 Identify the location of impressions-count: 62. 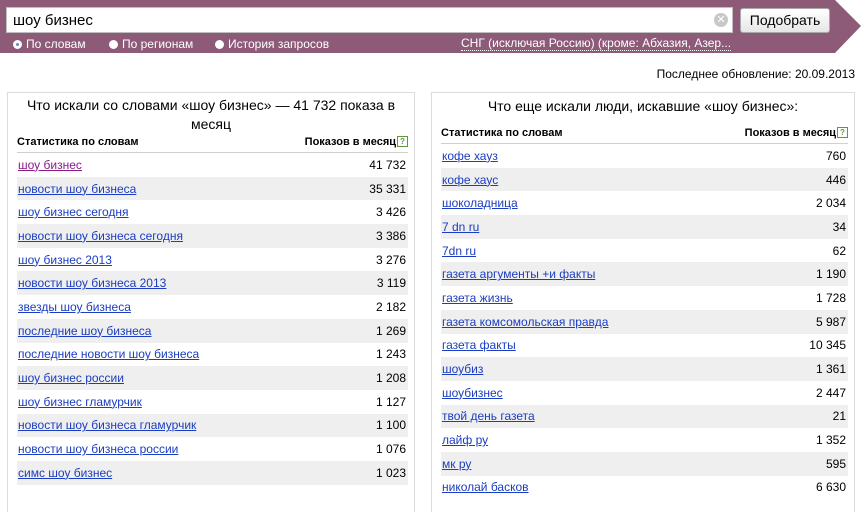
(839, 250).